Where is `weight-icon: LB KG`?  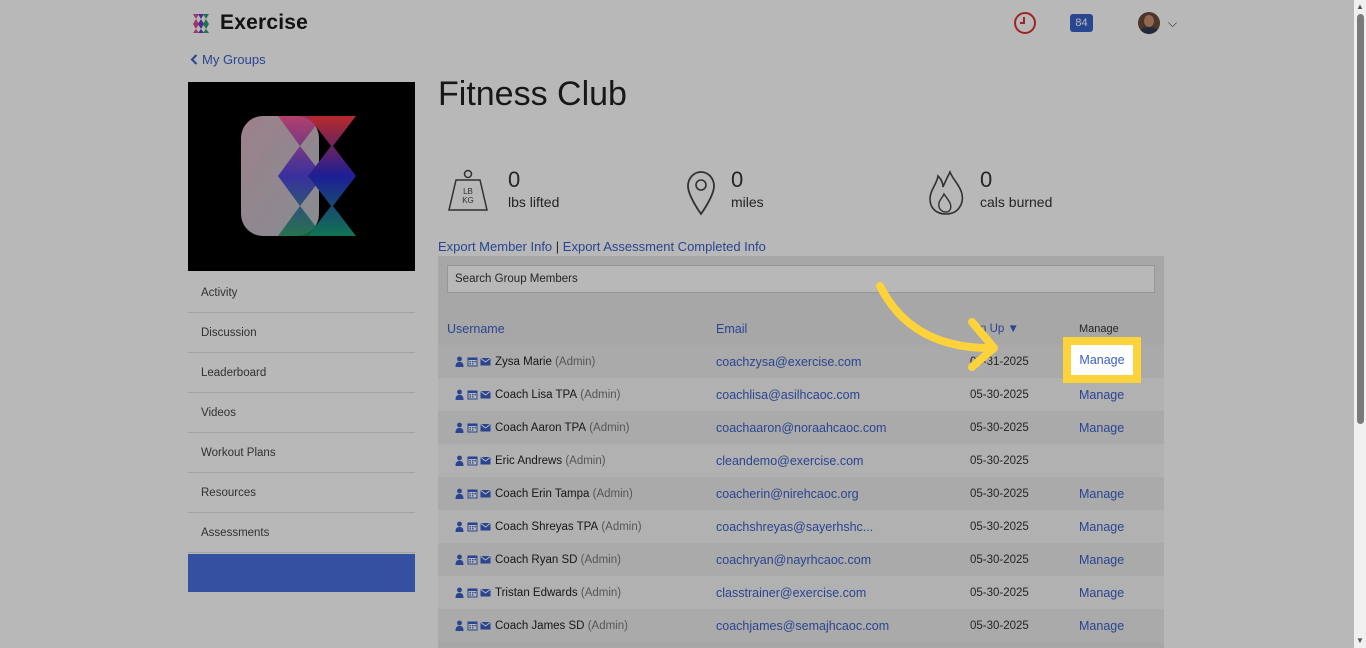 weight-icon: LB KG is located at coordinates (468, 190).